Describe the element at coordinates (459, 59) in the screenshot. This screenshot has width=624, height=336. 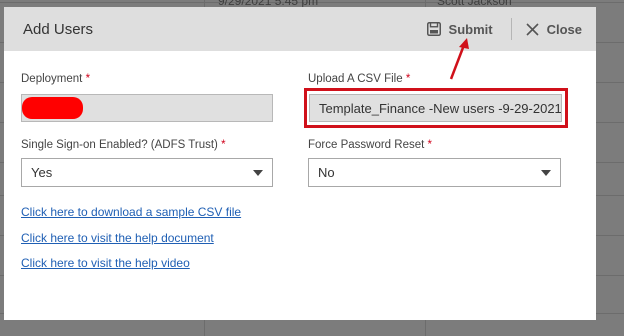
I see `annotation-arrow` at that location.